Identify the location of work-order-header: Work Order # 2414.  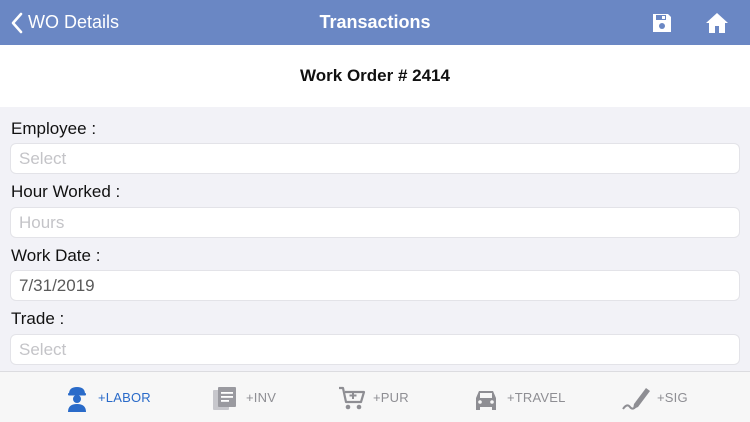
(375, 76).